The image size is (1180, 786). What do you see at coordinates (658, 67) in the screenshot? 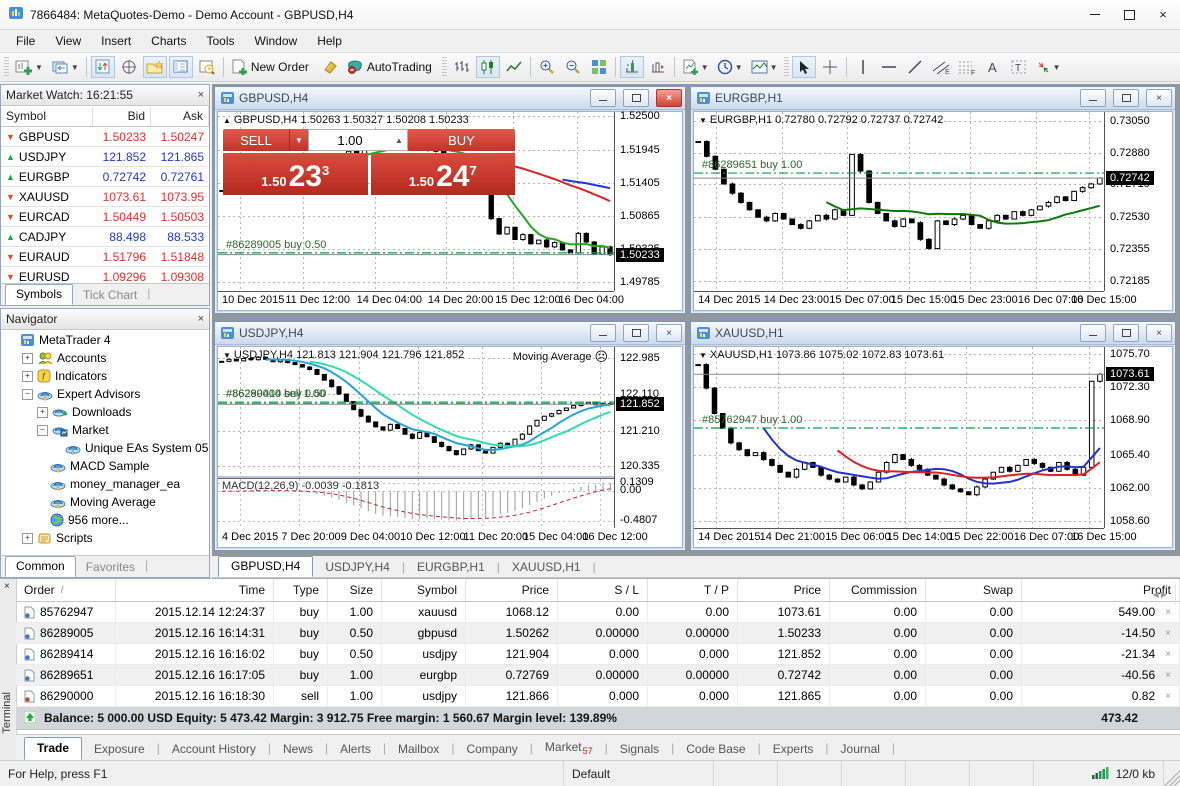
I see `chart-shift-toggle` at bounding box center [658, 67].